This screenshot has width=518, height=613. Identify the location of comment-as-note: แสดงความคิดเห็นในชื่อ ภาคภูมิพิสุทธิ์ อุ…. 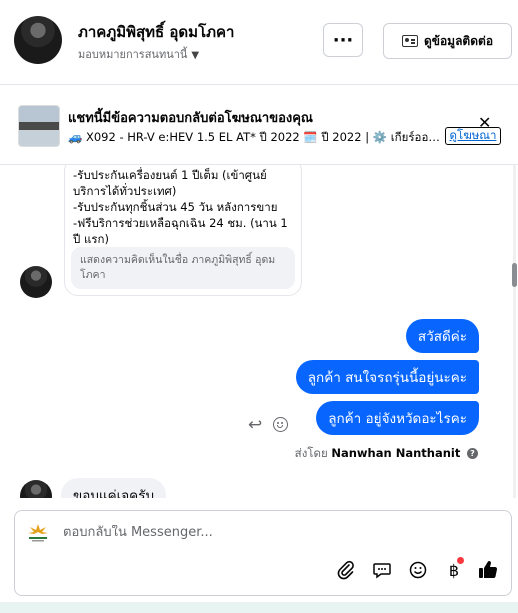
(183, 268).